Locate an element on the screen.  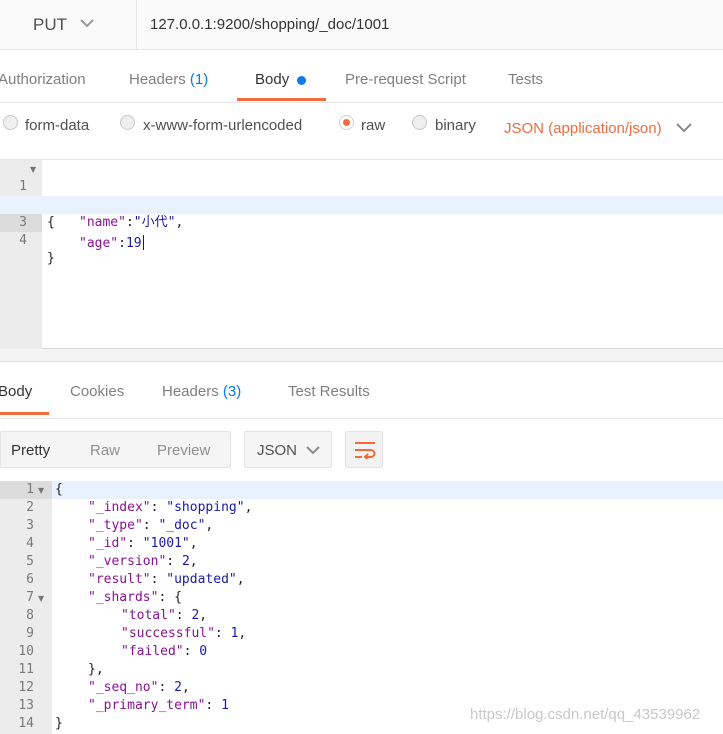
view-mode-group: Pretty Raw Preview is located at coordinates (115, 449).